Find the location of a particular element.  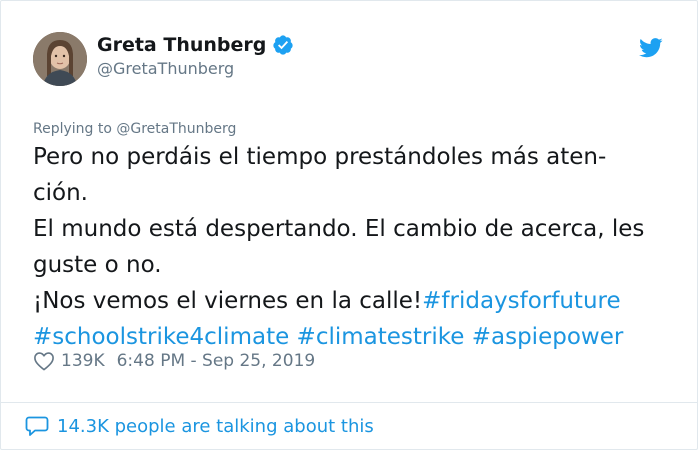

divider is located at coordinates (349, 402).